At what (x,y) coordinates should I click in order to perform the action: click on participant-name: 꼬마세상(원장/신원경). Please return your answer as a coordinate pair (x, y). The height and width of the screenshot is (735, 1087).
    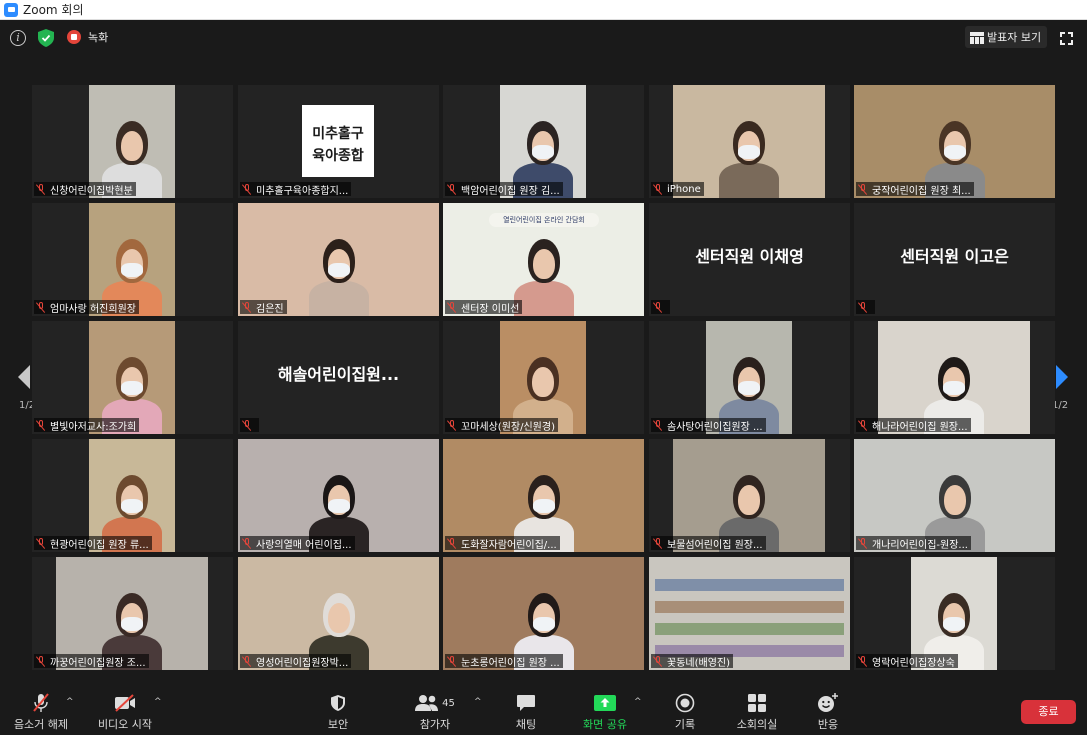
    Looking at the image, I should click on (508, 427).